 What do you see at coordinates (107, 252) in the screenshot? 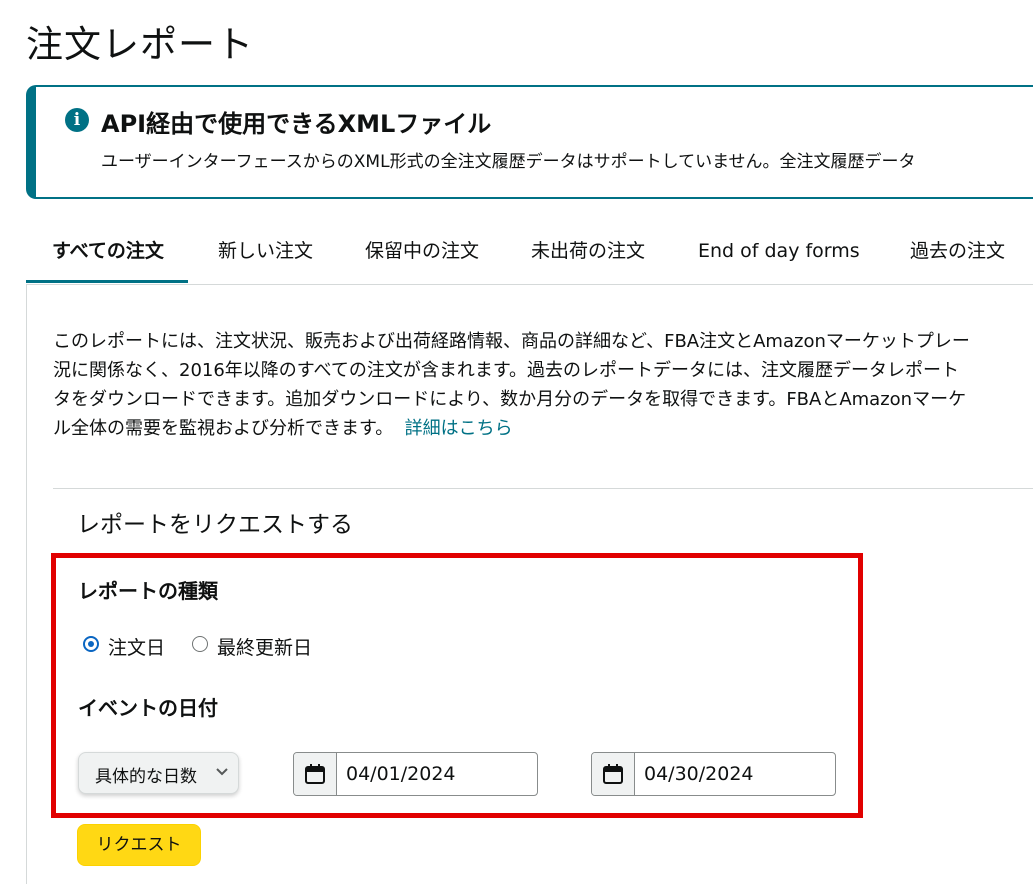
I see `tab-all-orders: すべての注文` at bounding box center [107, 252].